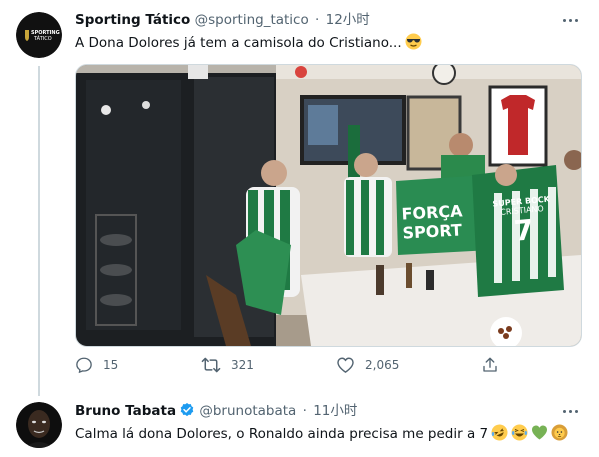  I want to click on retweet-button: 321, so click(227, 365).